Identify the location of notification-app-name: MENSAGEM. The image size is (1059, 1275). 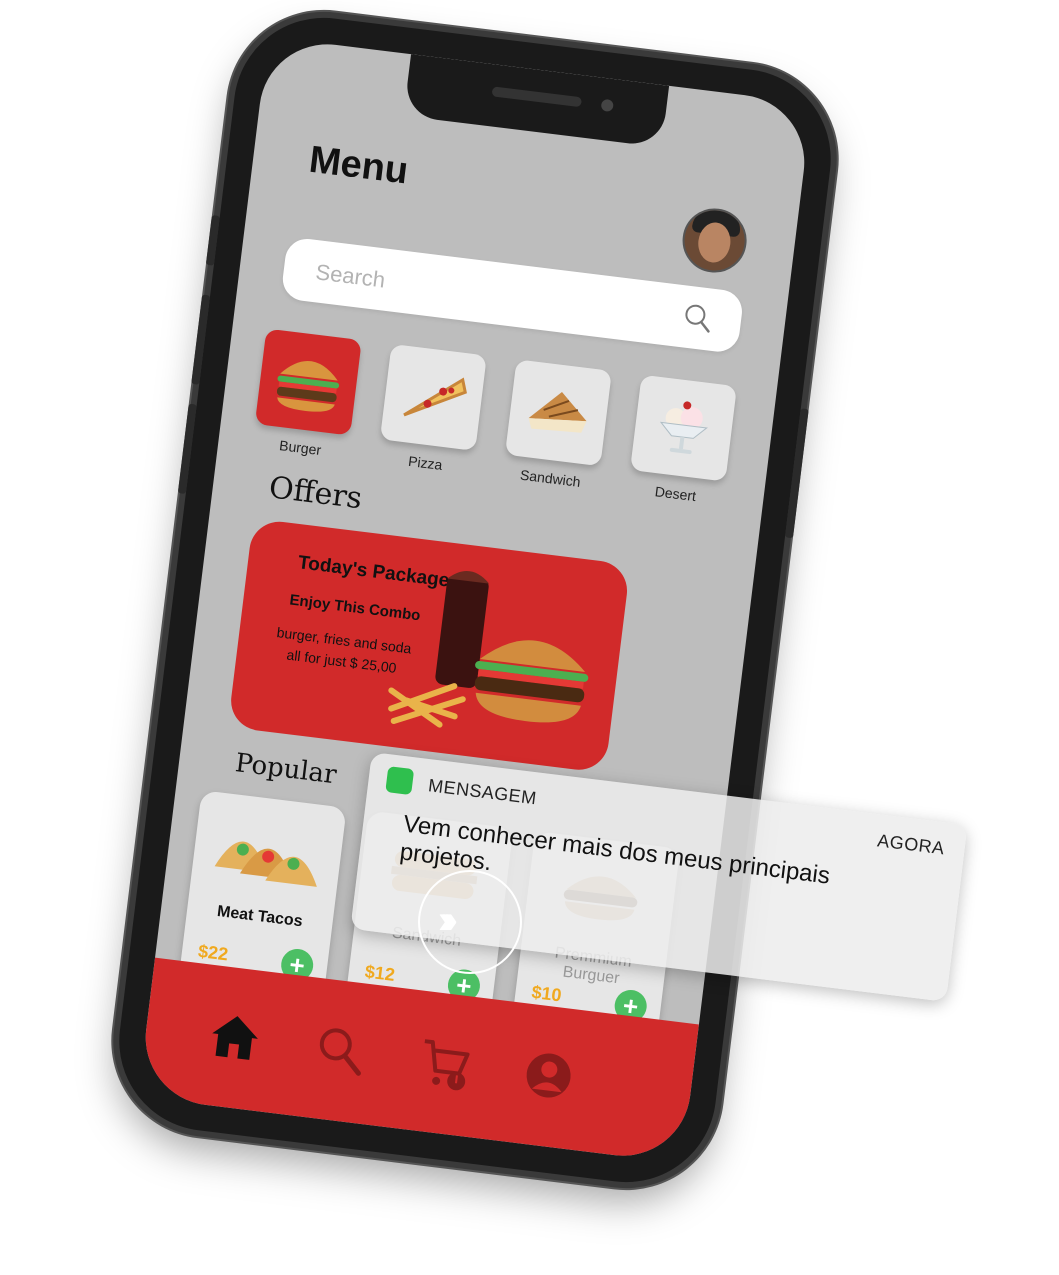
(482, 792).